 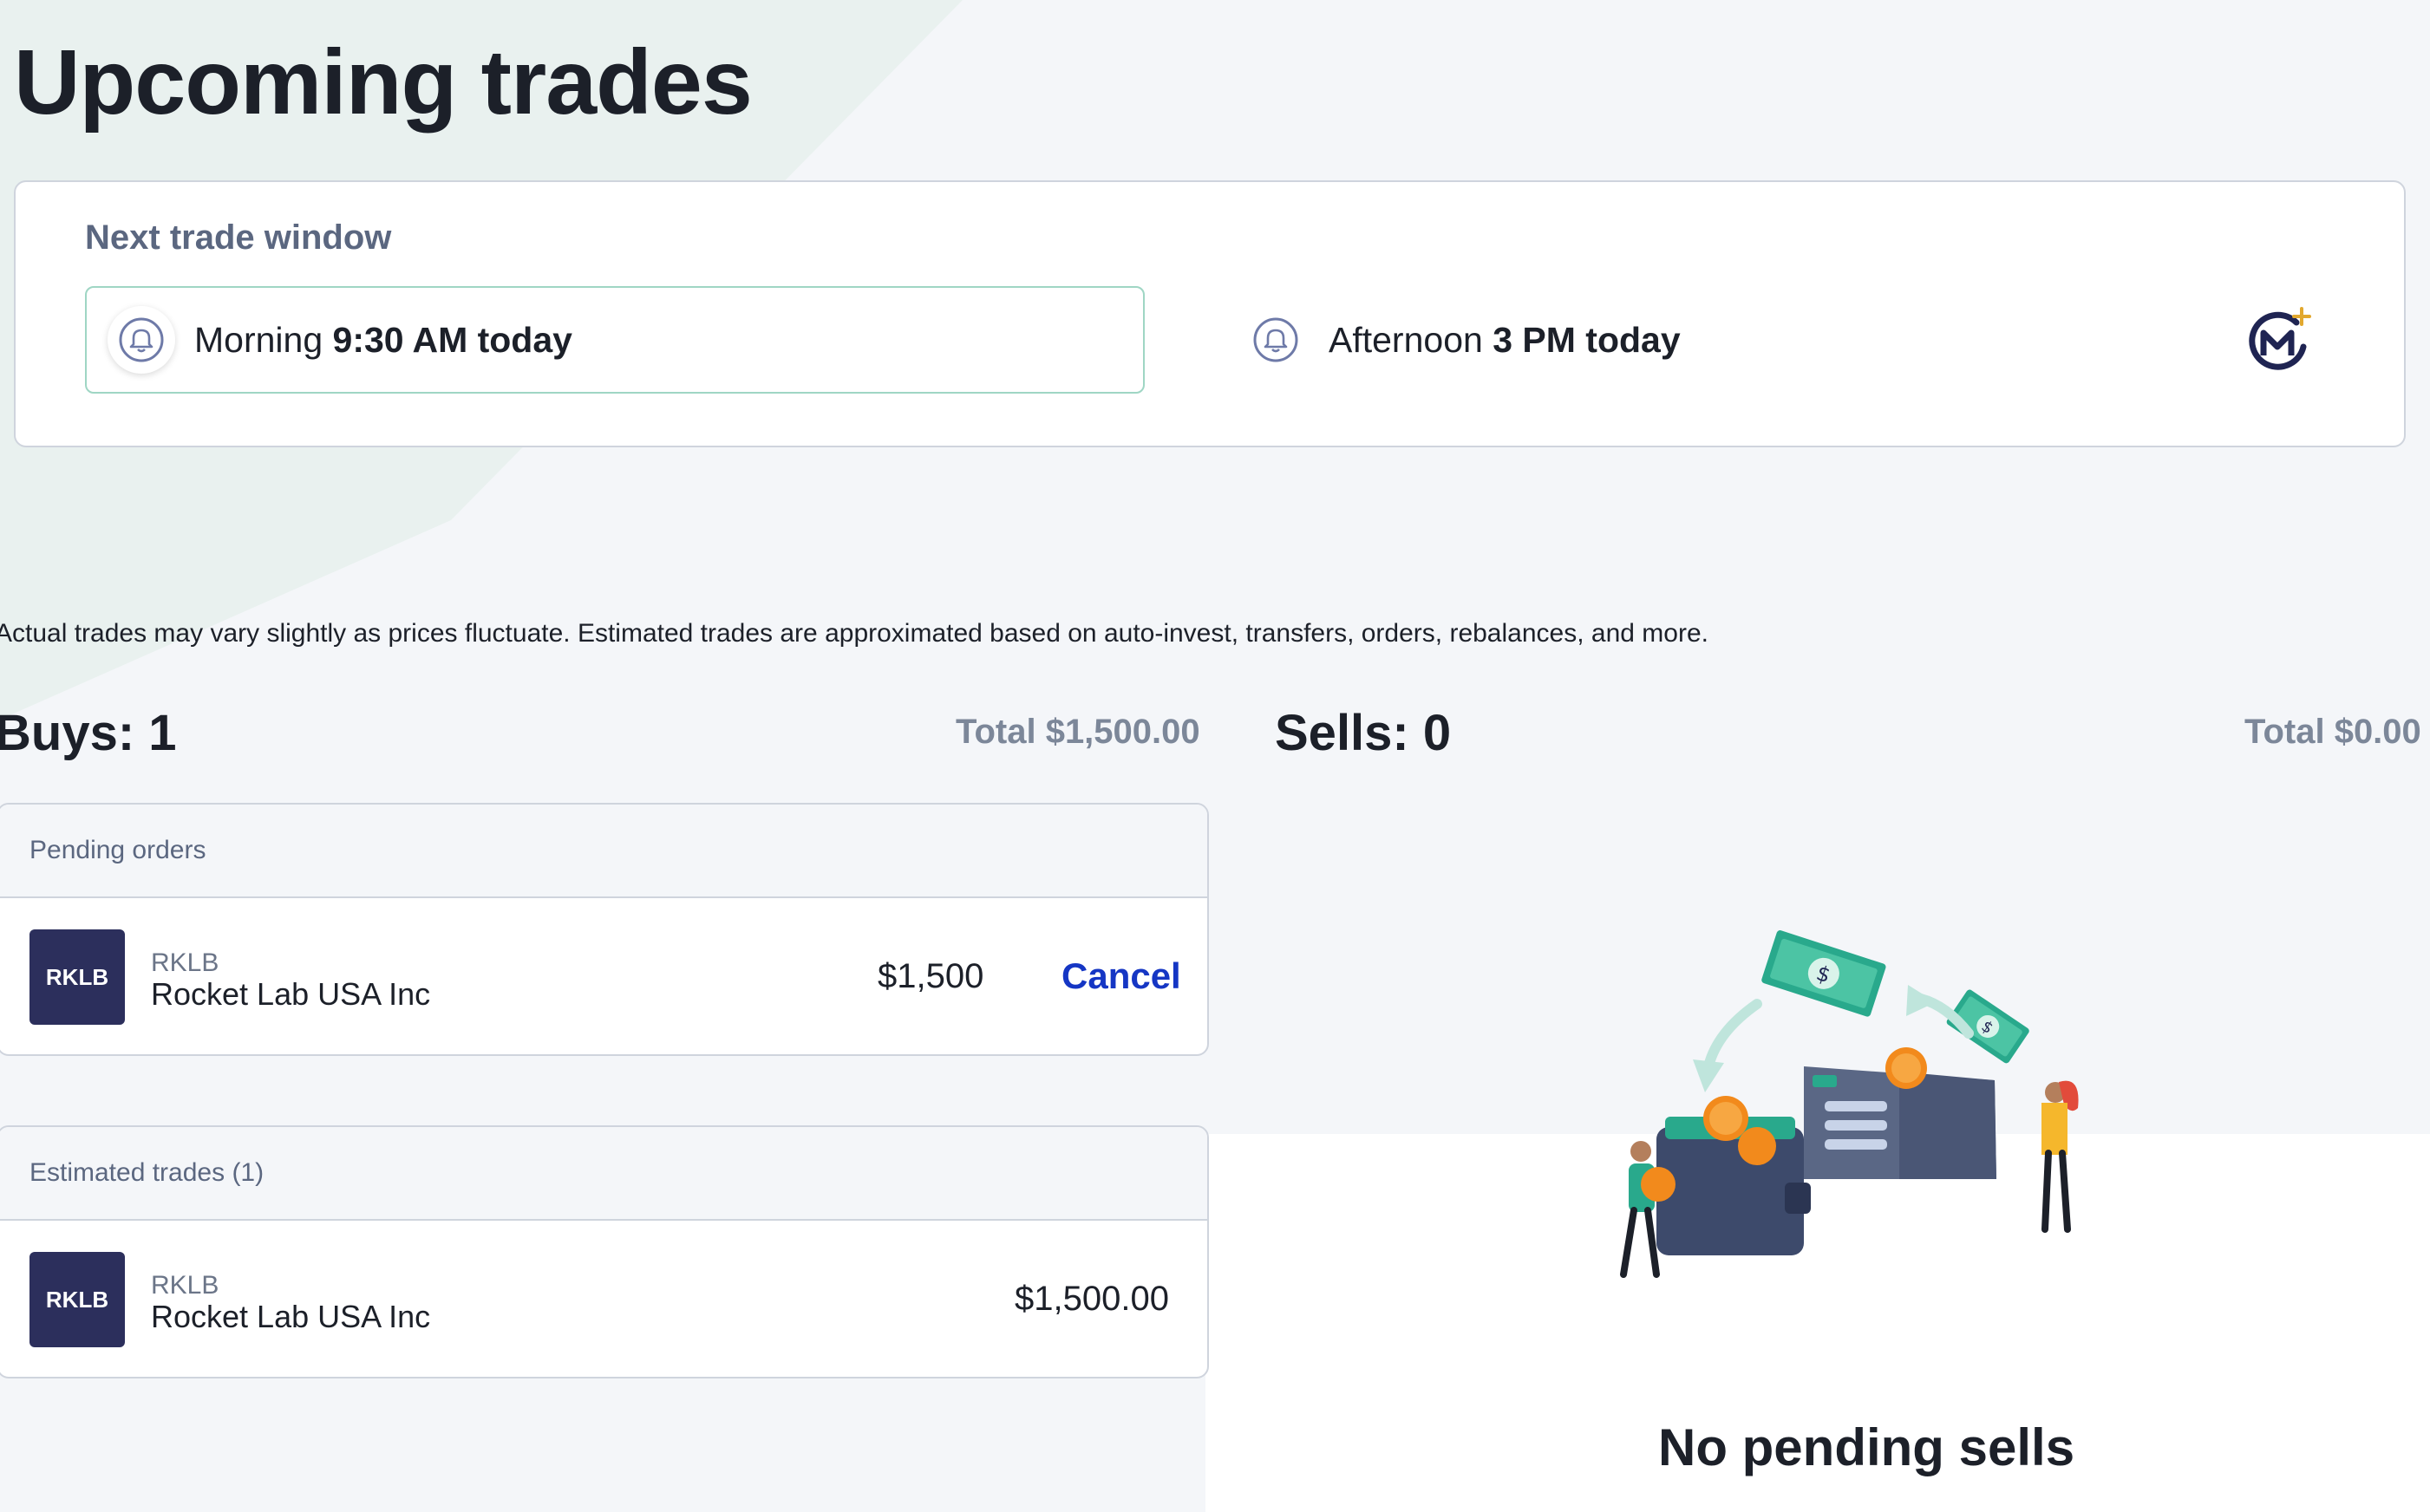 I want to click on trade-slot-text: Afternoon 3 PM today, so click(x=1505, y=340).